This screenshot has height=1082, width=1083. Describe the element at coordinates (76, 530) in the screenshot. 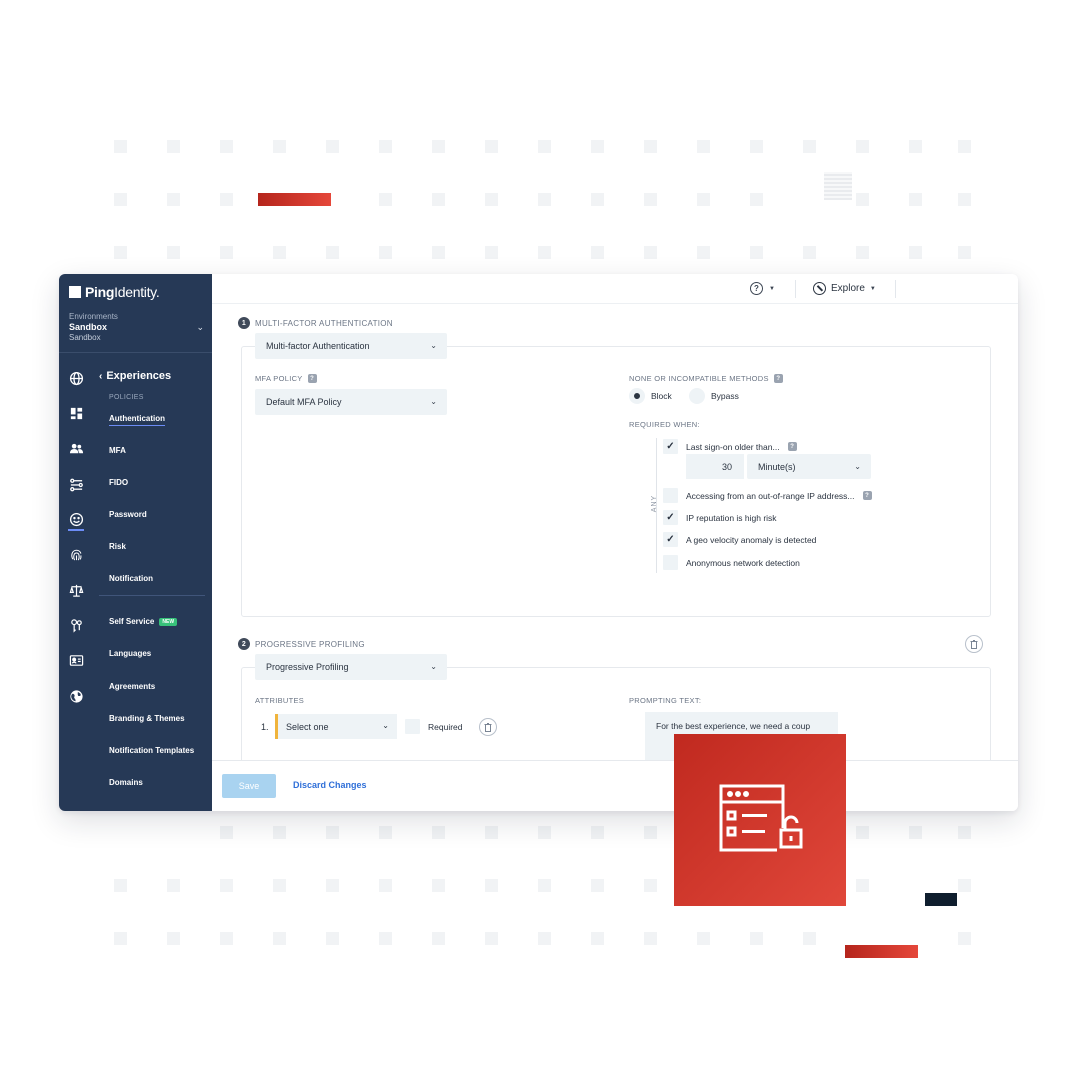

I see `rail-active-indicator` at that location.